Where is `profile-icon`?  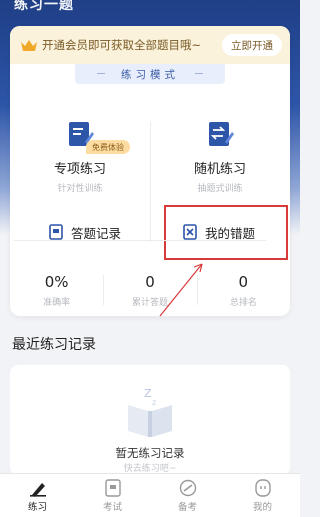
profile-icon is located at coordinates (262, 487).